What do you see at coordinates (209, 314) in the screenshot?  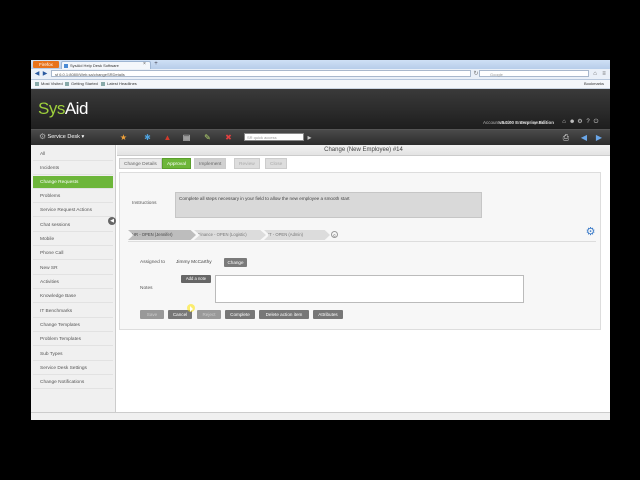 I see `reject-button: Reject` at bounding box center [209, 314].